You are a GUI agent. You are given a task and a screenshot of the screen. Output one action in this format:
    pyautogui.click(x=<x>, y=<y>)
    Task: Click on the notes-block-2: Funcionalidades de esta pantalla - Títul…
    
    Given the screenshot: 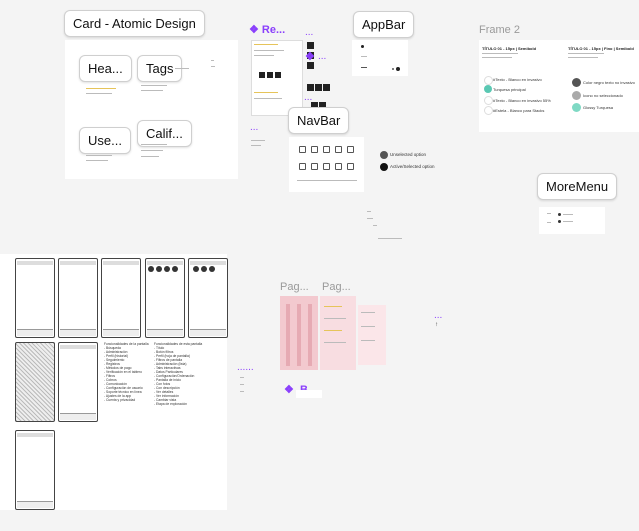 What is the action you would take?
    pyautogui.click(x=178, y=374)
    